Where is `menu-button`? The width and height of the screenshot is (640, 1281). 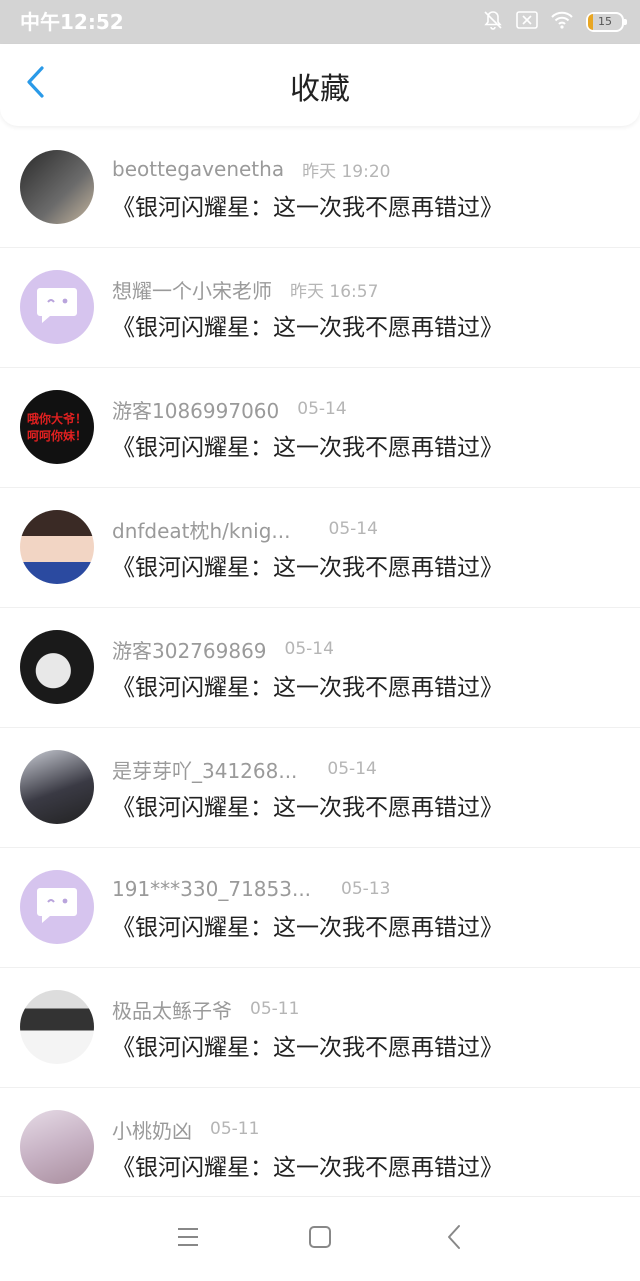 menu-button is located at coordinates (188, 1239).